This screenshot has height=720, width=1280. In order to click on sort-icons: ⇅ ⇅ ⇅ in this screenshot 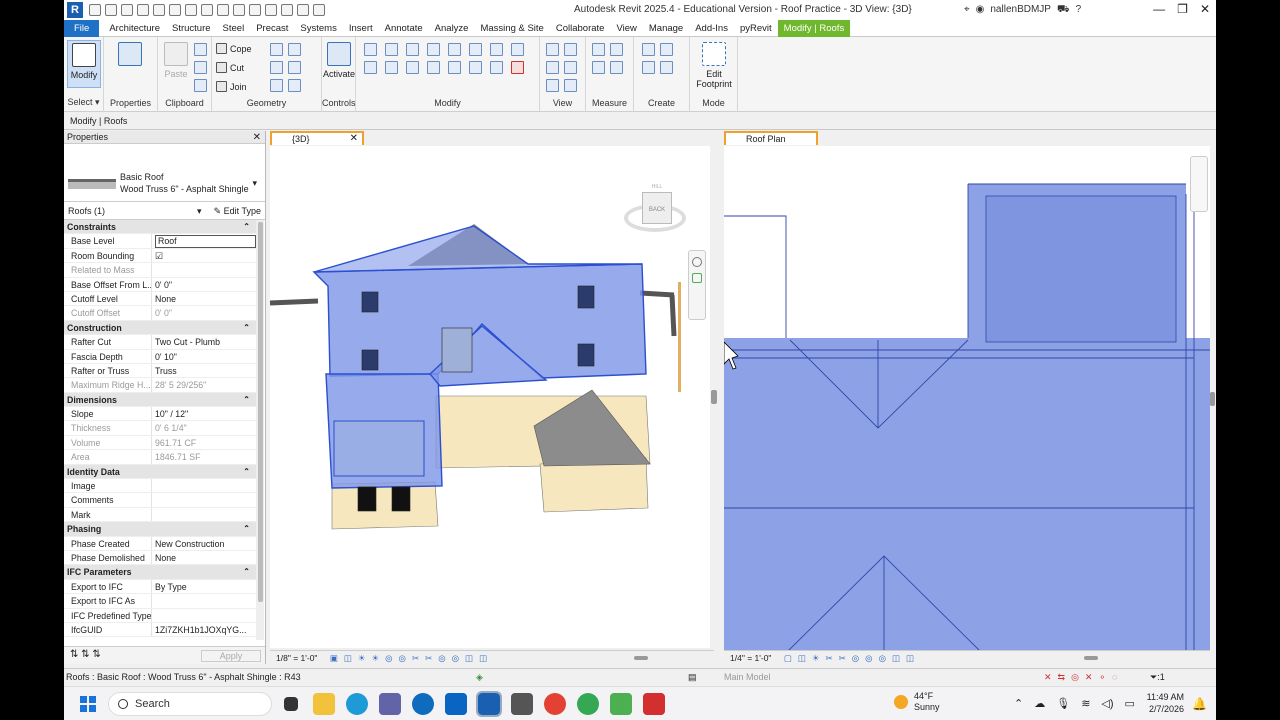, I will do `click(85, 654)`.